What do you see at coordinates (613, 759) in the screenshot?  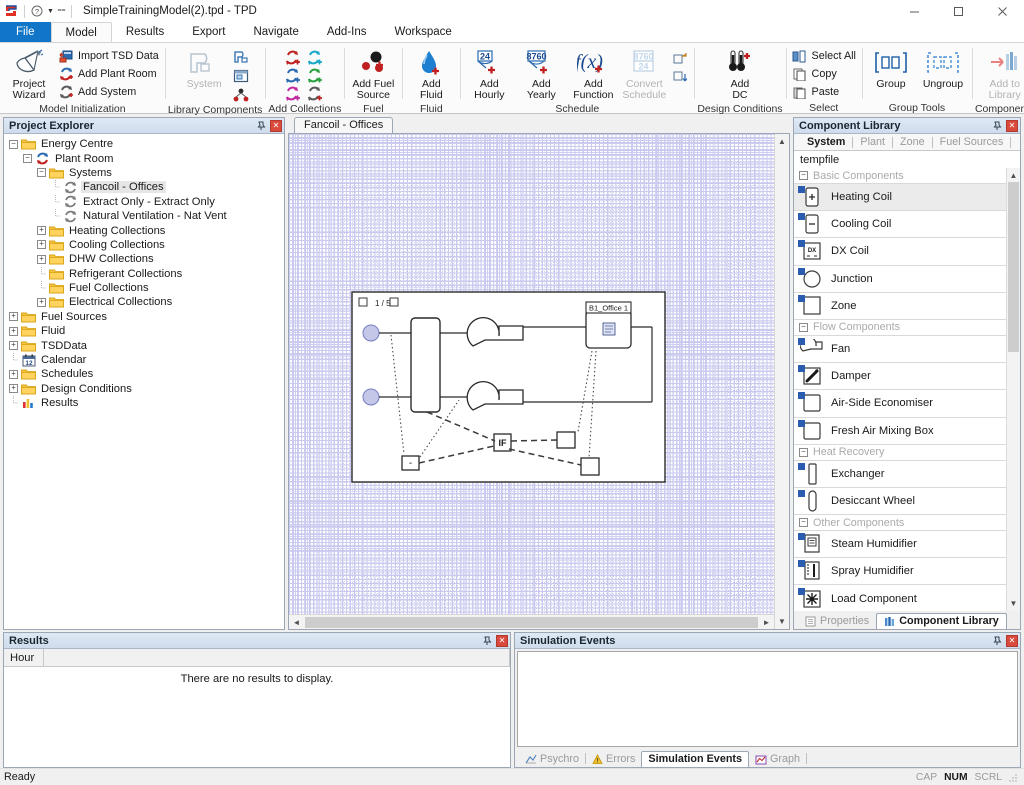 I see `footer-tab-errors: ! Errors` at bounding box center [613, 759].